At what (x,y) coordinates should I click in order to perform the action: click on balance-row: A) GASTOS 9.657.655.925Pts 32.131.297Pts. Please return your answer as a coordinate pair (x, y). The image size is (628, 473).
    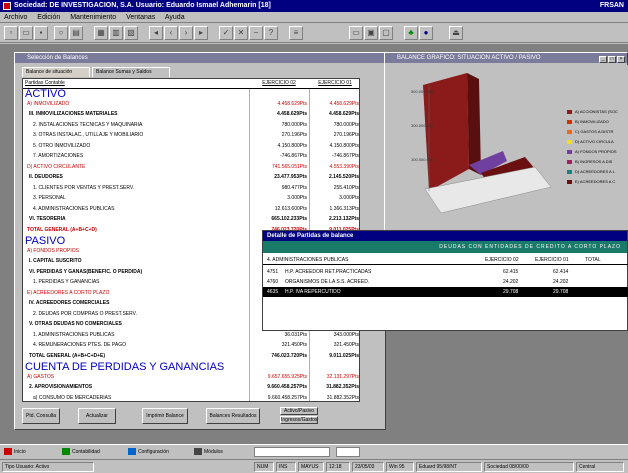
    Looking at the image, I should click on (191, 378).